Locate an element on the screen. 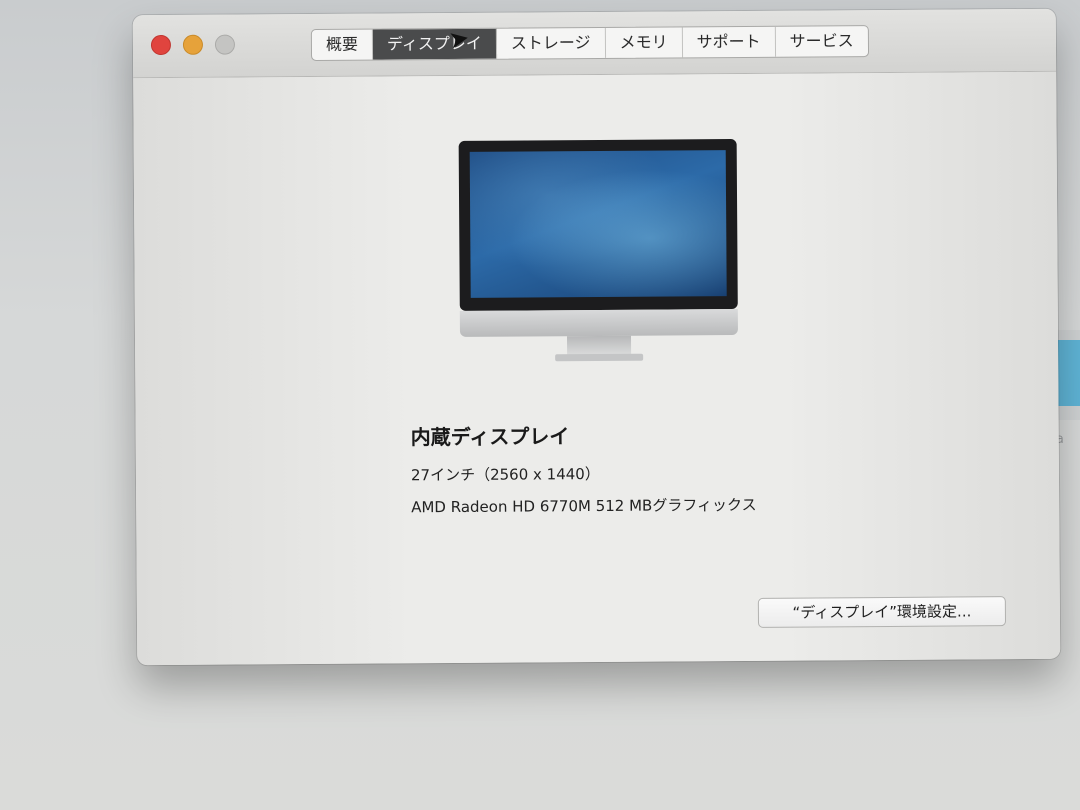 Image resolution: width=1080 pixels, height=810 pixels. tab-memory: メモリ is located at coordinates (644, 42).